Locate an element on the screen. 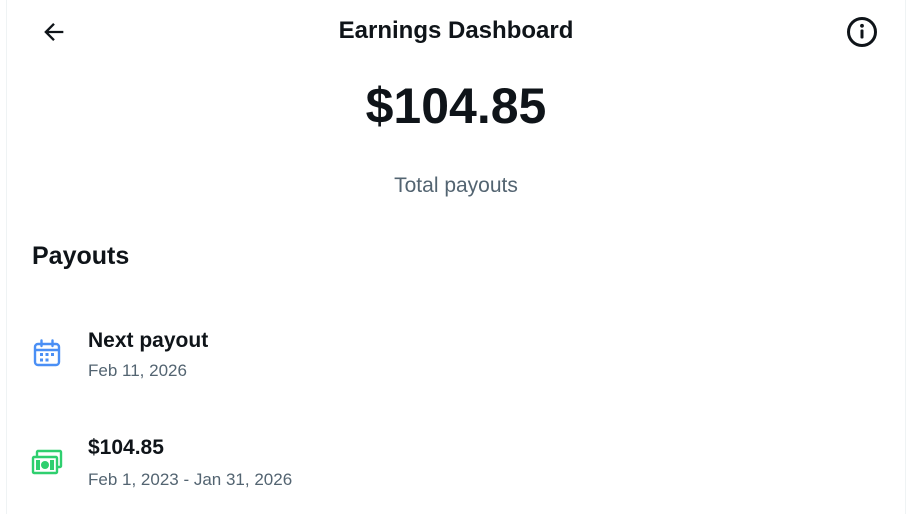 The image size is (906, 514). page-title: Earnings Dashboard is located at coordinates (456, 30).